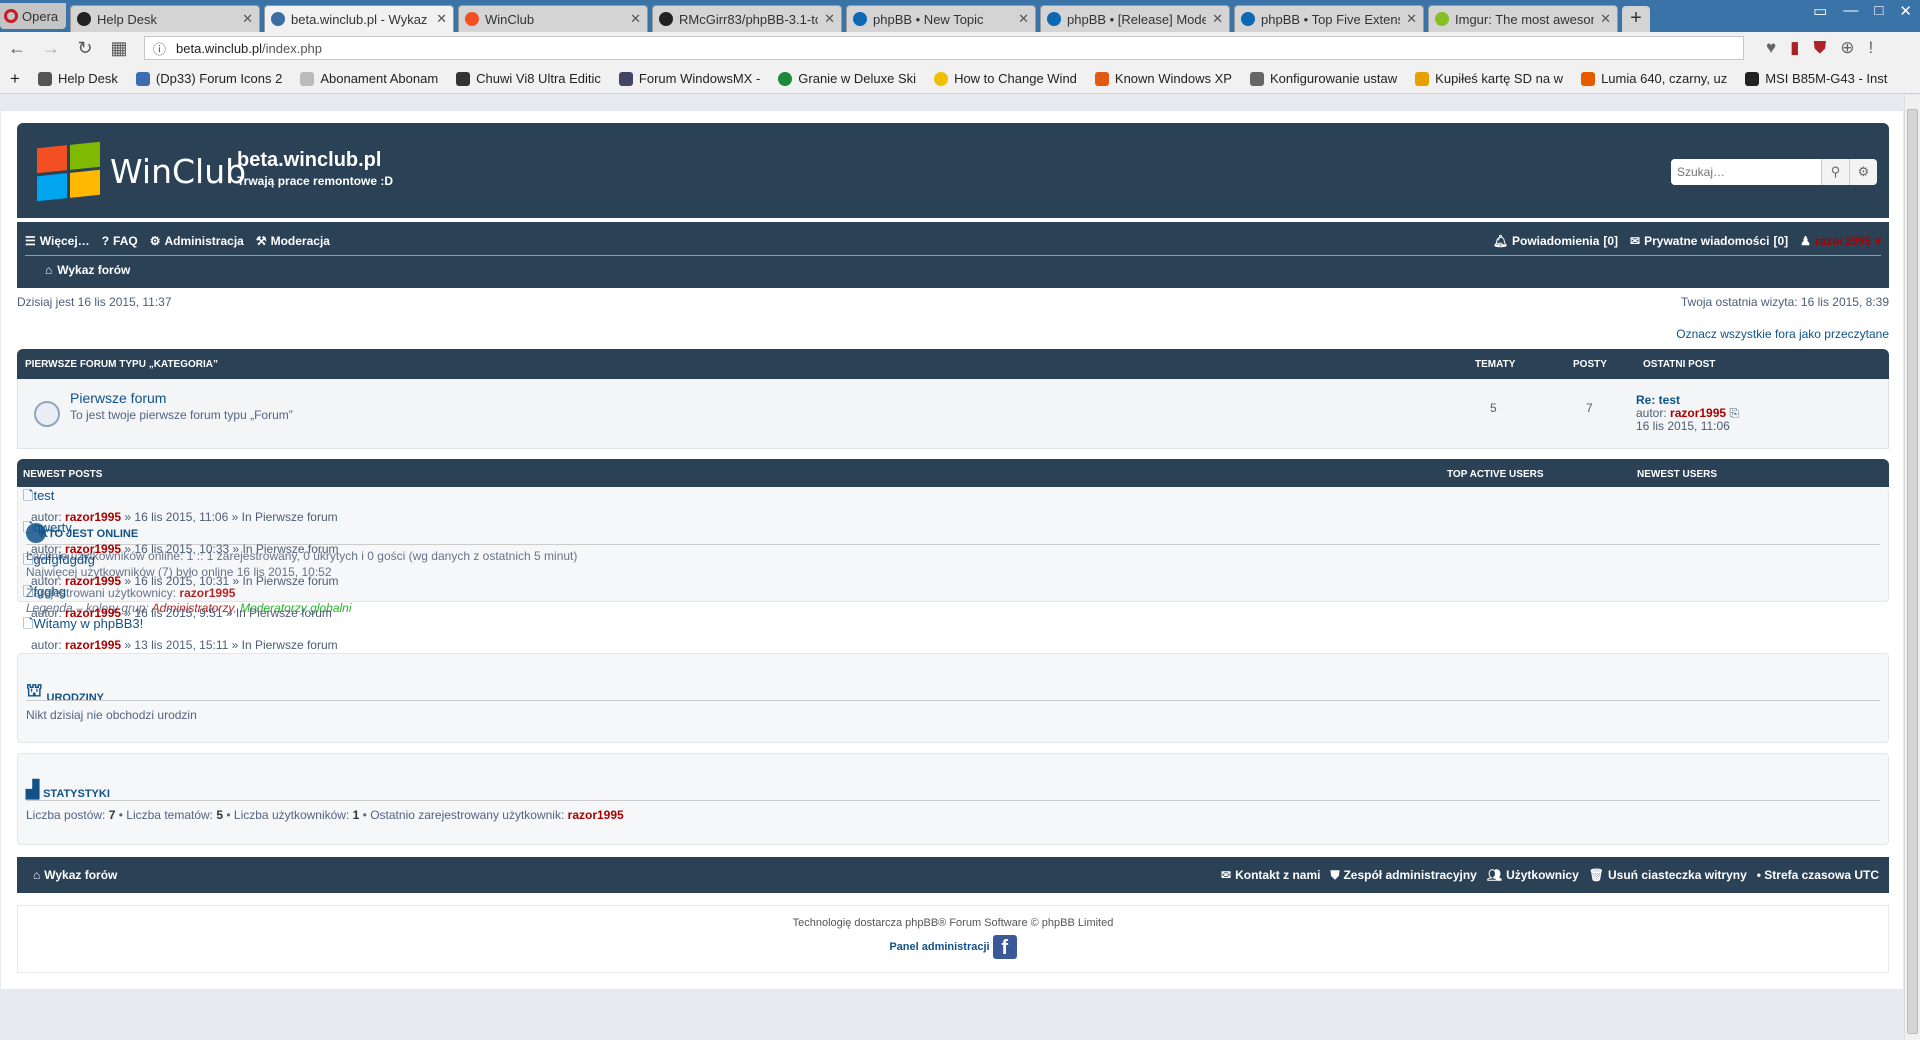 The width and height of the screenshot is (1920, 1040). Describe the element at coordinates (1816, 78) in the screenshot. I see `bookmark-item: MSI B85M-G43 - Inst` at that location.